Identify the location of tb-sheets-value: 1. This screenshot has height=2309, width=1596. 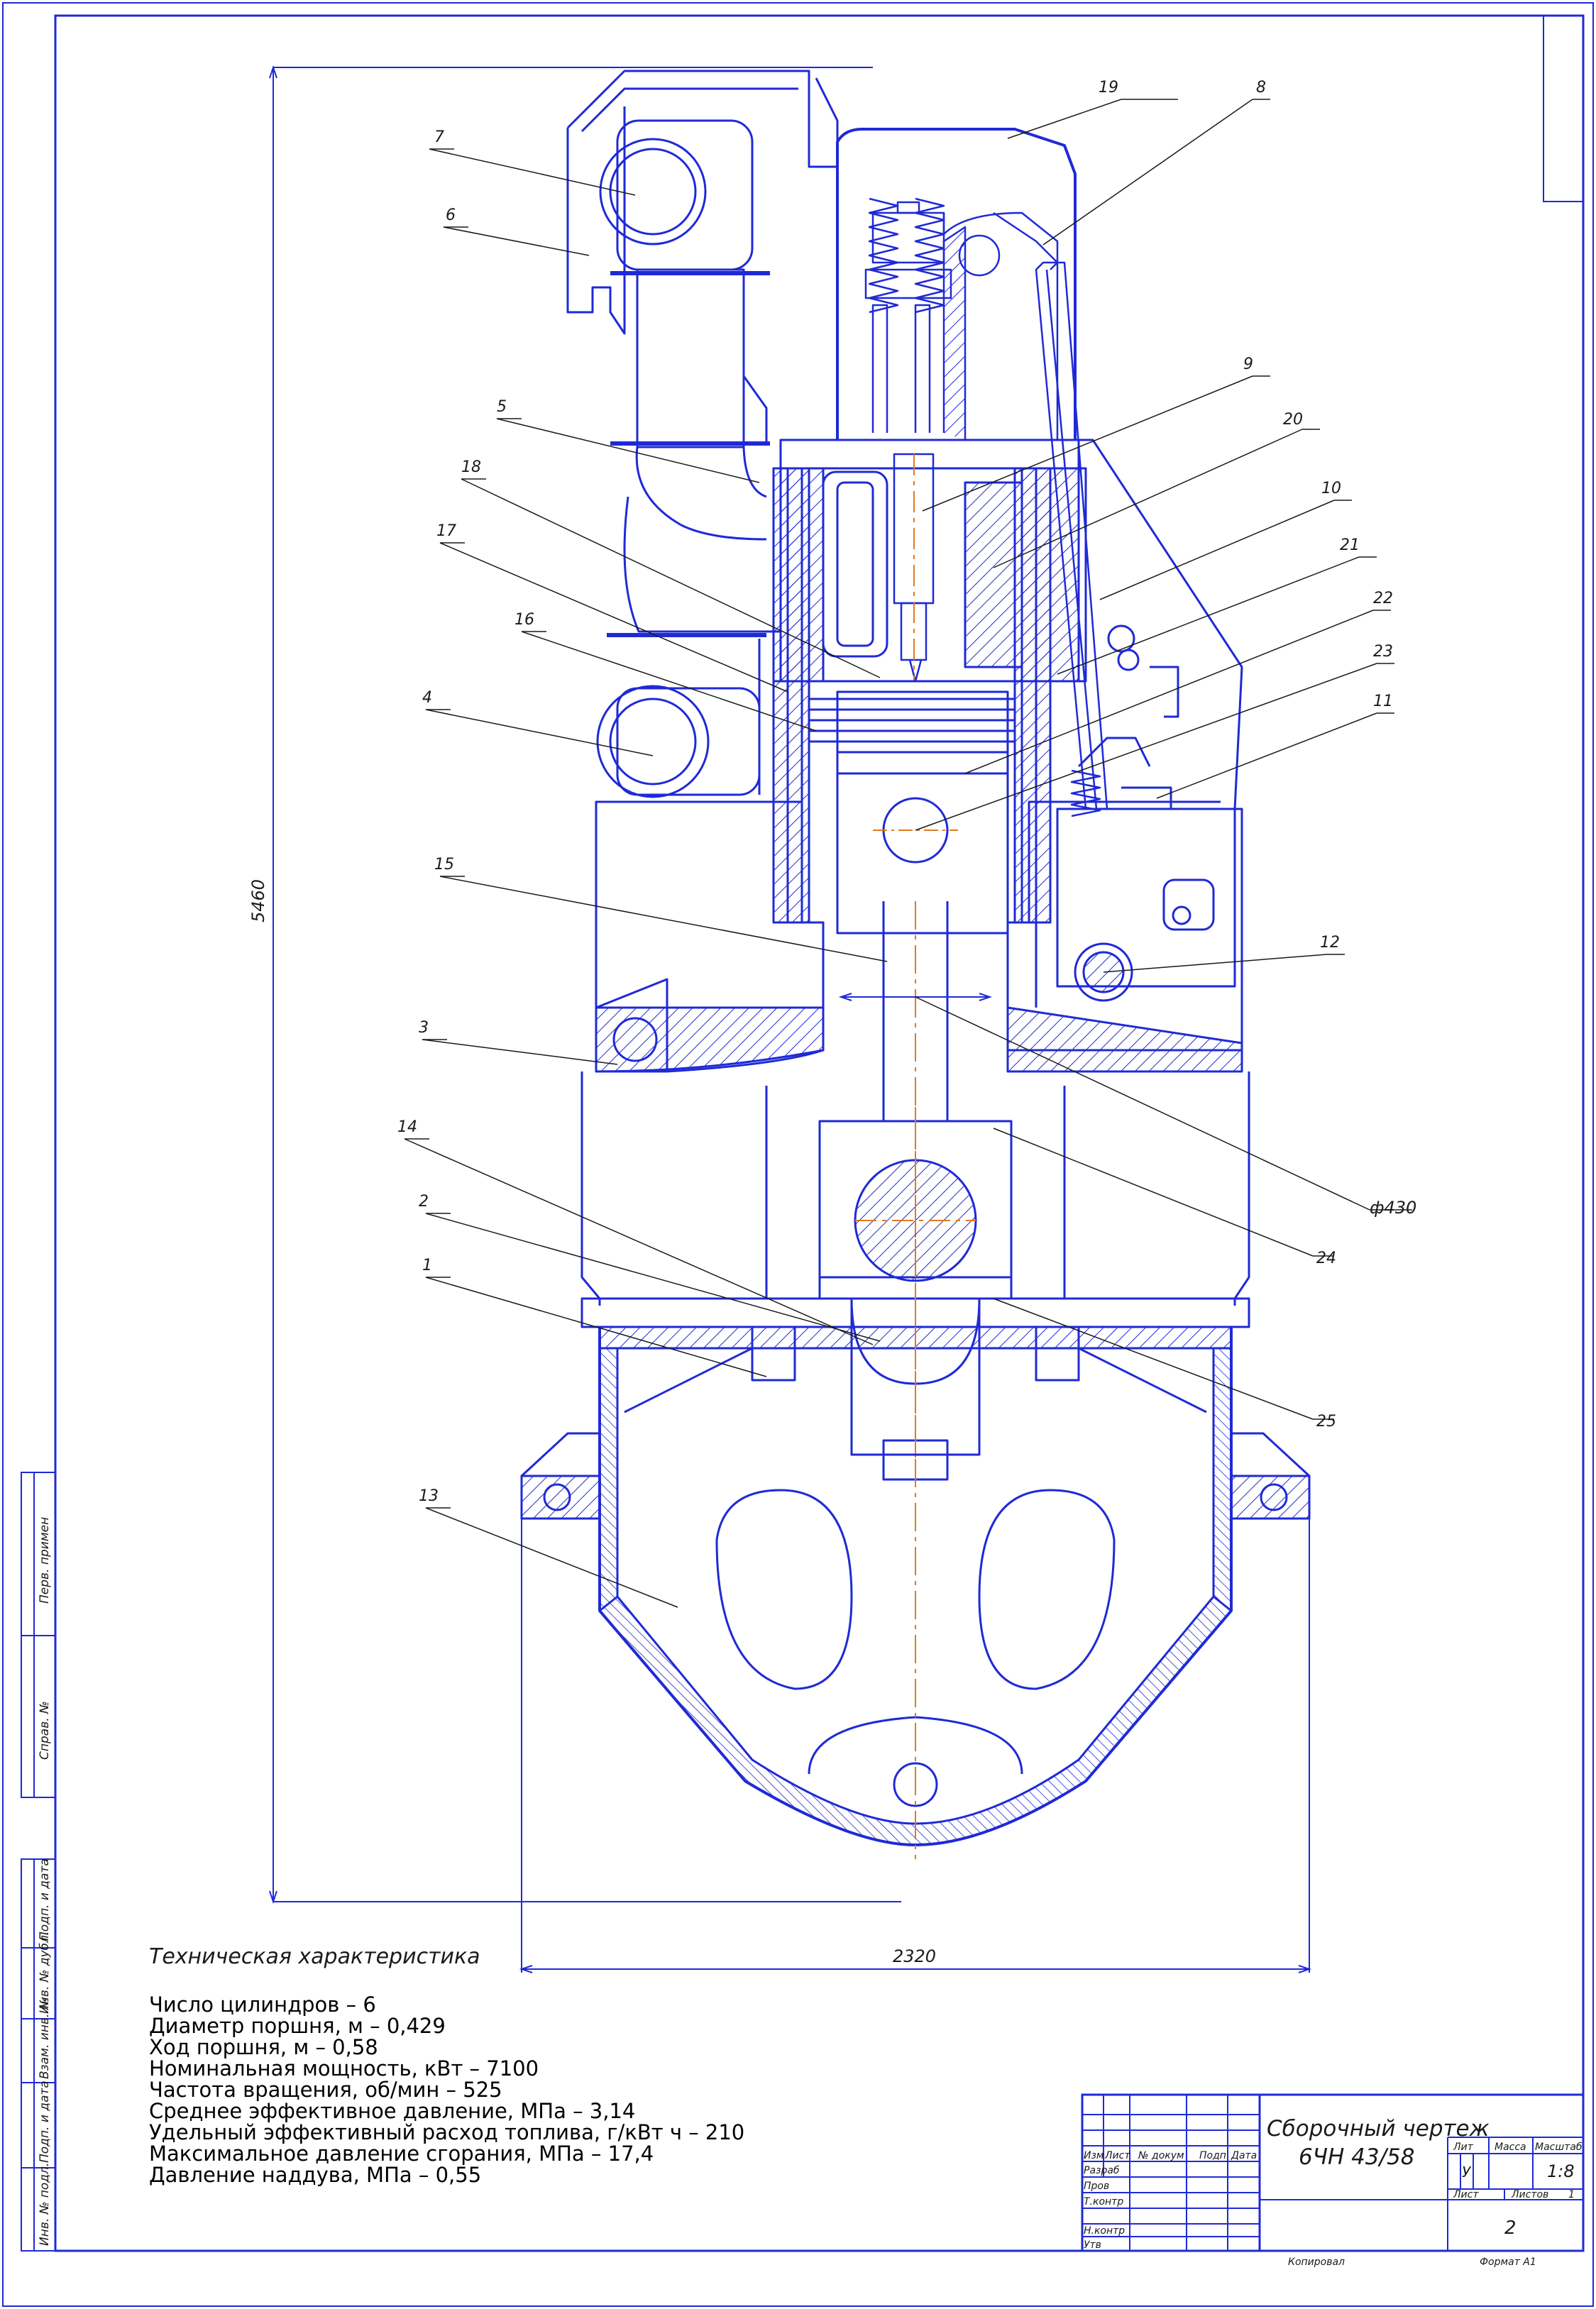
(1571, 2194).